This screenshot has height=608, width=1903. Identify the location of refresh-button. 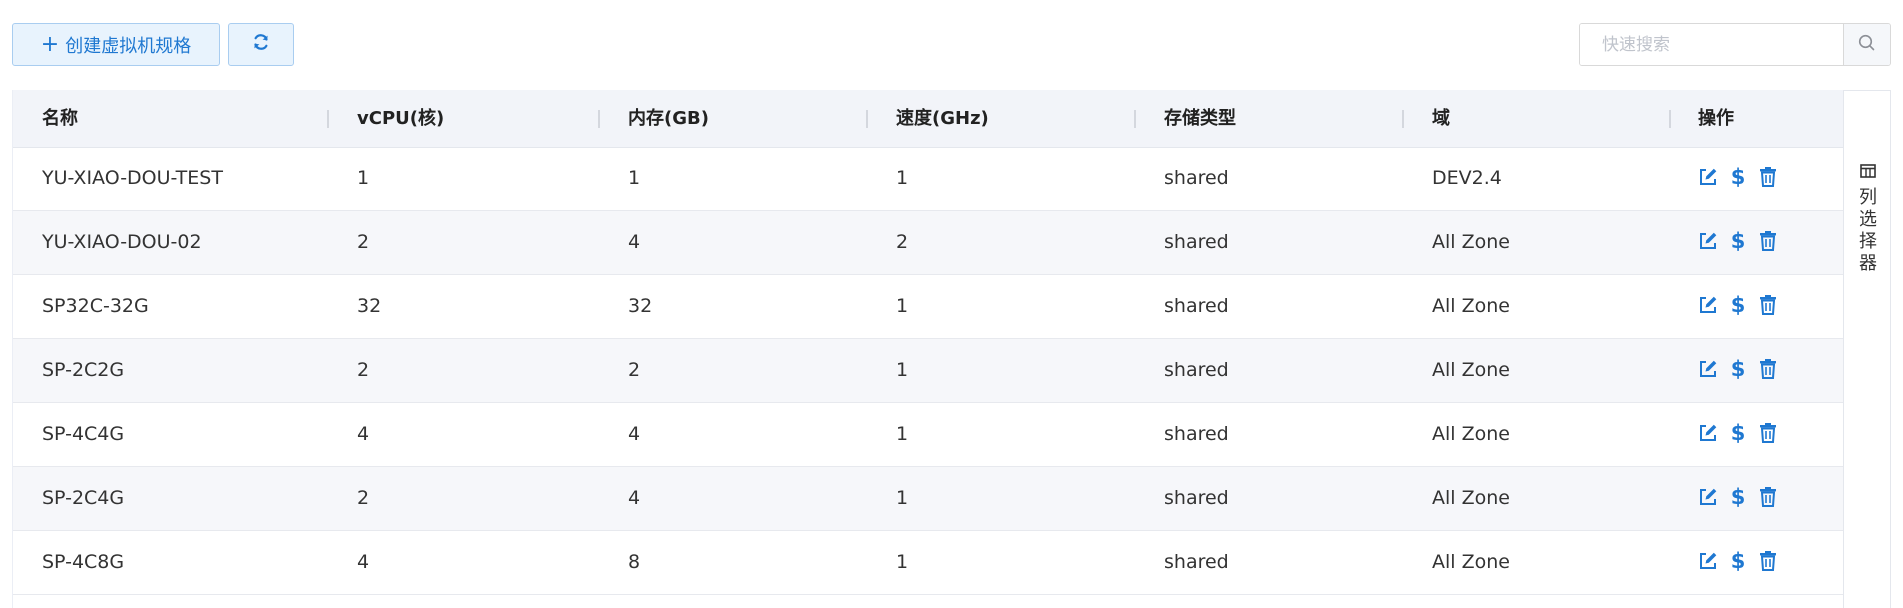
(261, 44).